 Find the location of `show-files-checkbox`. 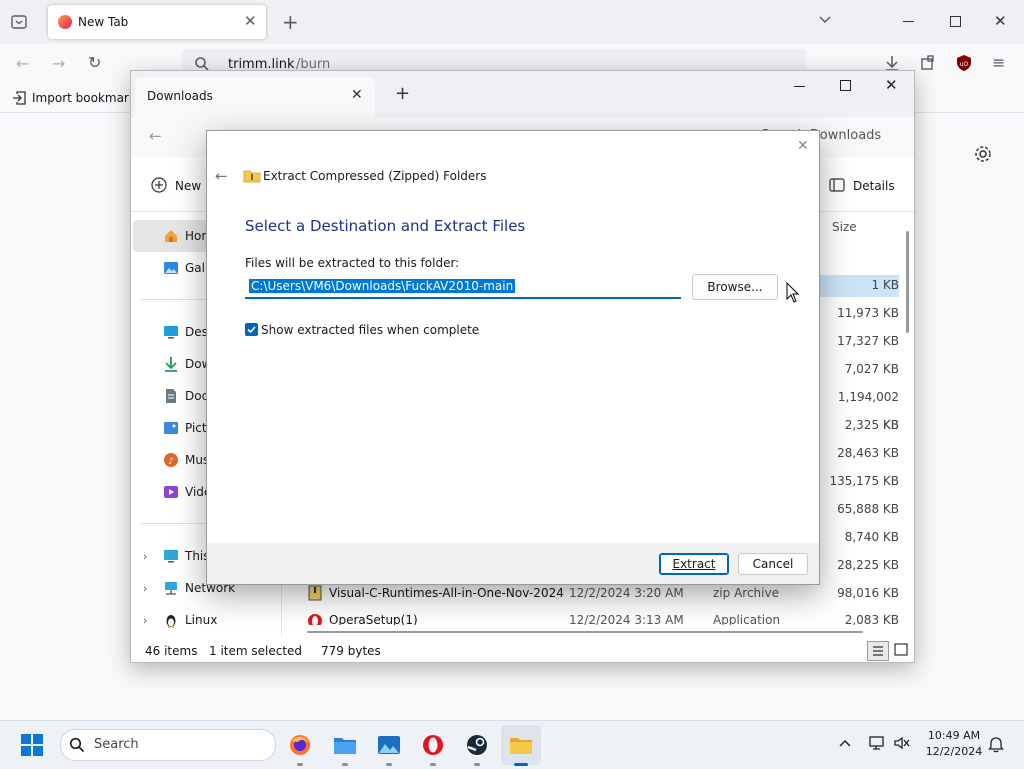

show-files-checkbox is located at coordinates (251, 329).